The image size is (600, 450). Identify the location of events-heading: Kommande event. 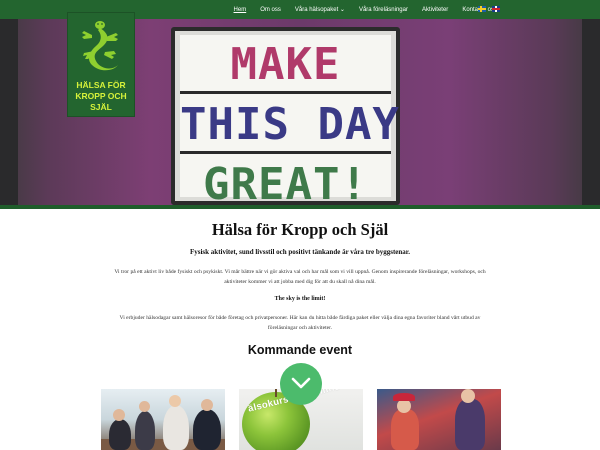
(300, 350).